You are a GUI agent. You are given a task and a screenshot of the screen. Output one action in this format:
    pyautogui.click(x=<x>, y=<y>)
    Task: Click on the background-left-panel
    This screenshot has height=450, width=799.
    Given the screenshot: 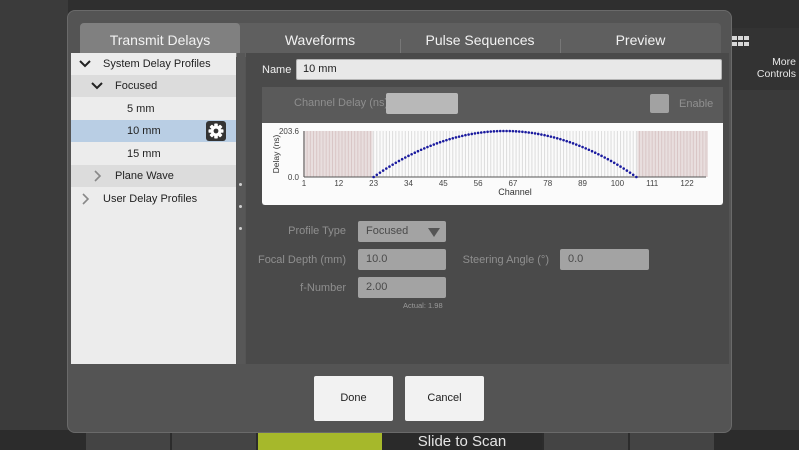 What is the action you would take?
    pyautogui.click(x=34, y=225)
    